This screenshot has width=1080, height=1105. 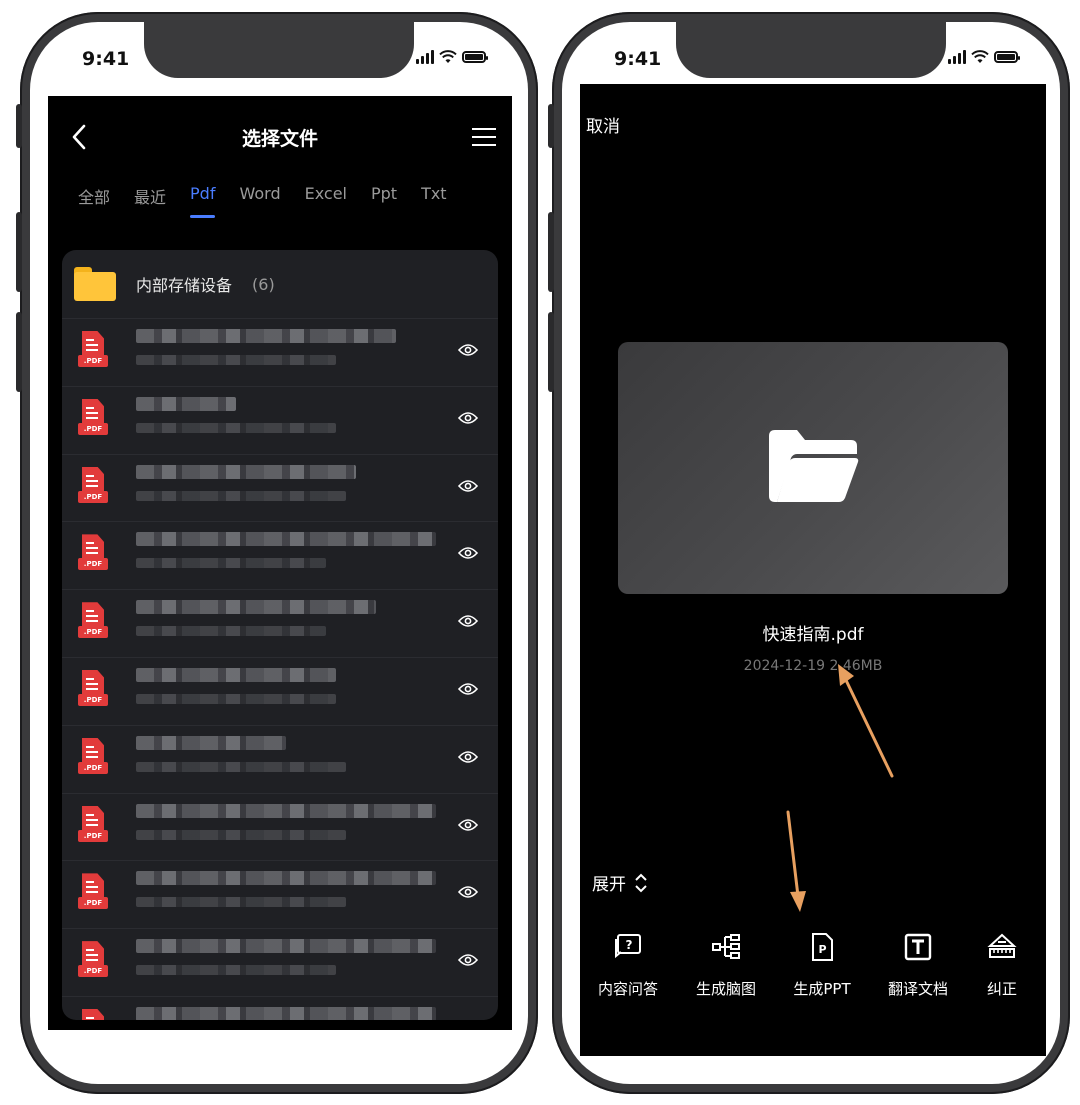 What do you see at coordinates (95, 284) in the screenshot?
I see `folder-icon` at bounding box center [95, 284].